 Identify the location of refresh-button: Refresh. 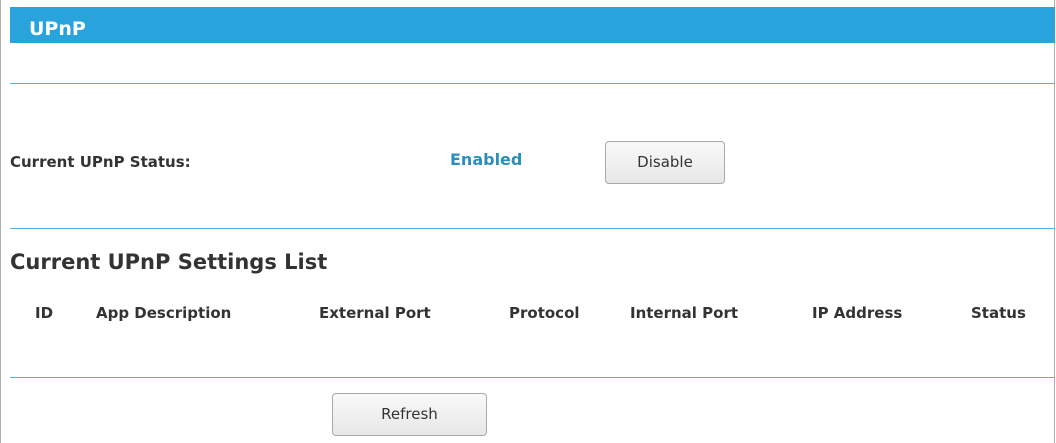
(409, 414).